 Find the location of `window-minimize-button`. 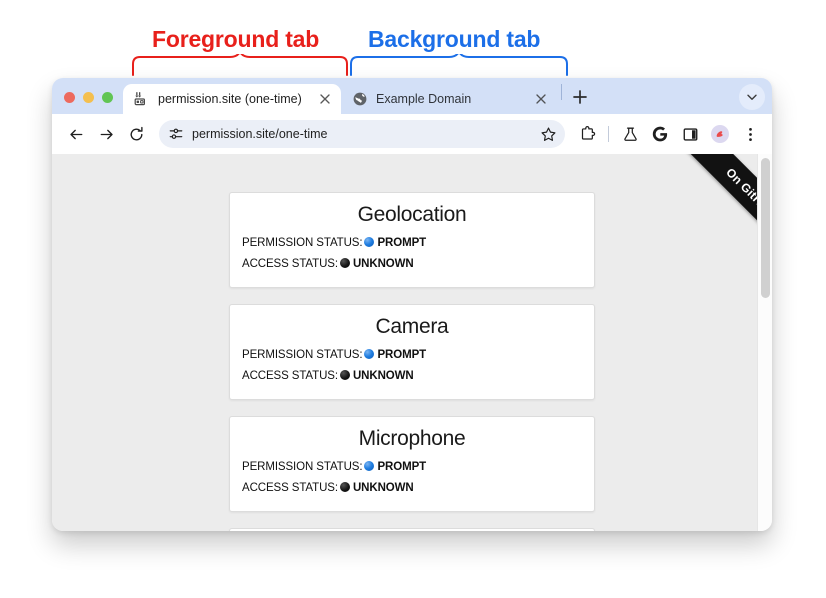

window-minimize-button is located at coordinates (88, 97).